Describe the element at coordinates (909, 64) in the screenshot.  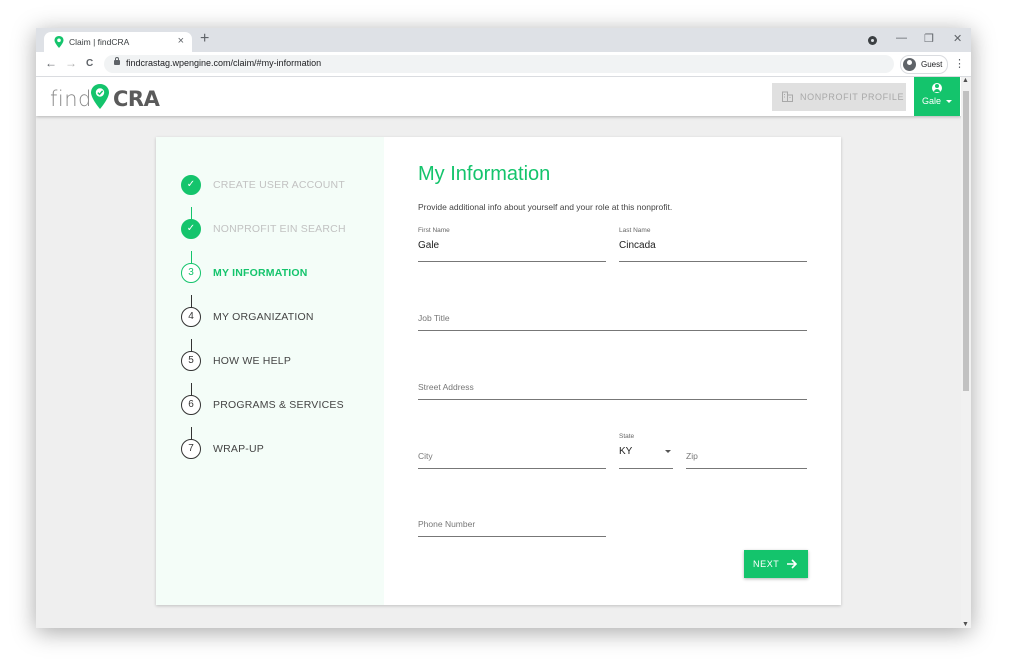
I see `guest-avatar-icon` at that location.